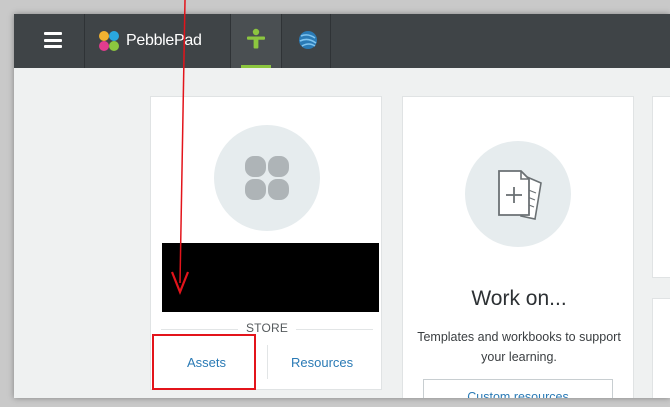 This screenshot has height=407, width=670. What do you see at coordinates (180, 147) in the screenshot?
I see `annotation-arrow-icon` at bounding box center [180, 147].